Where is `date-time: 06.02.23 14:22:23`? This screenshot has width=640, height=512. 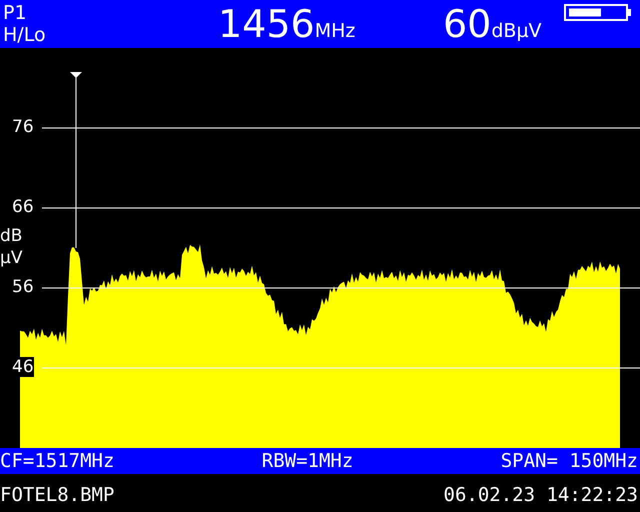 date-time: 06.02.23 14:22:23 is located at coordinates (541, 495).